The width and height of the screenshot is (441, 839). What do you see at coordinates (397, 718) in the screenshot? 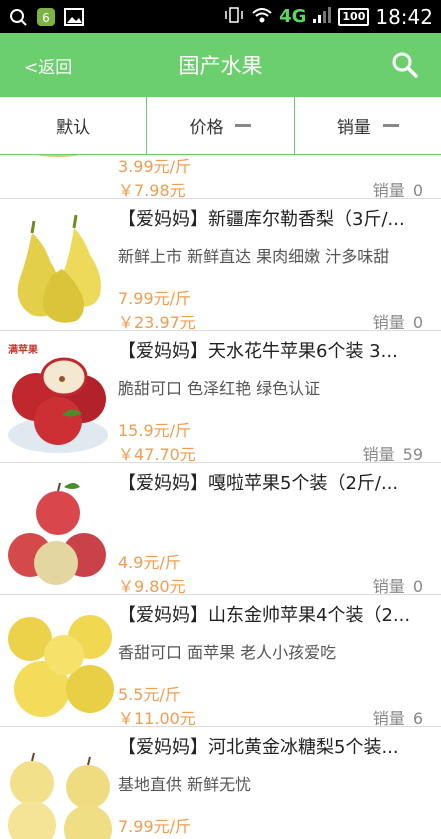
I see `sales-count: 销量 6` at bounding box center [397, 718].